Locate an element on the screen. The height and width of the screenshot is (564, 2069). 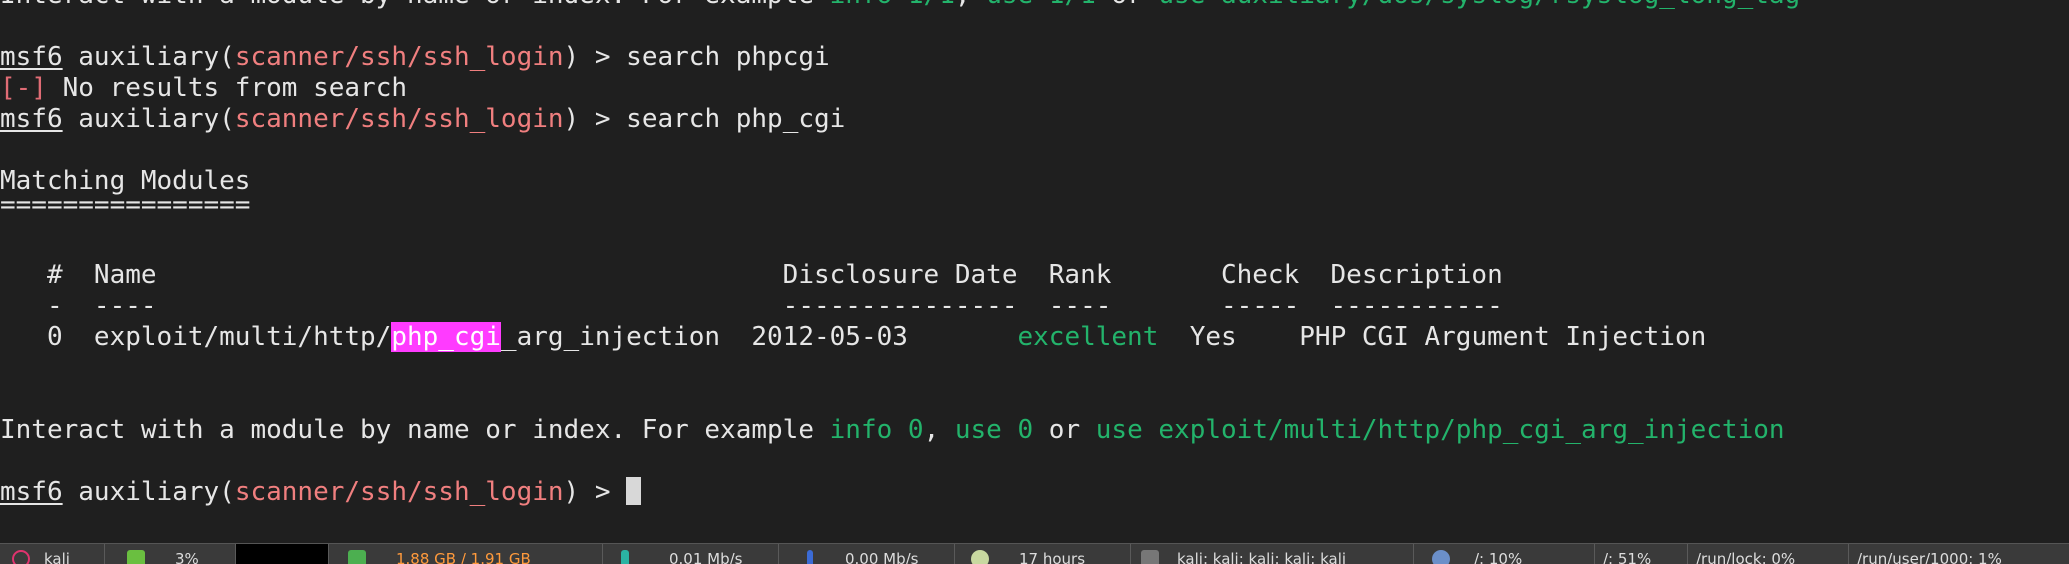
memory-icon is located at coordinates (357, 557).